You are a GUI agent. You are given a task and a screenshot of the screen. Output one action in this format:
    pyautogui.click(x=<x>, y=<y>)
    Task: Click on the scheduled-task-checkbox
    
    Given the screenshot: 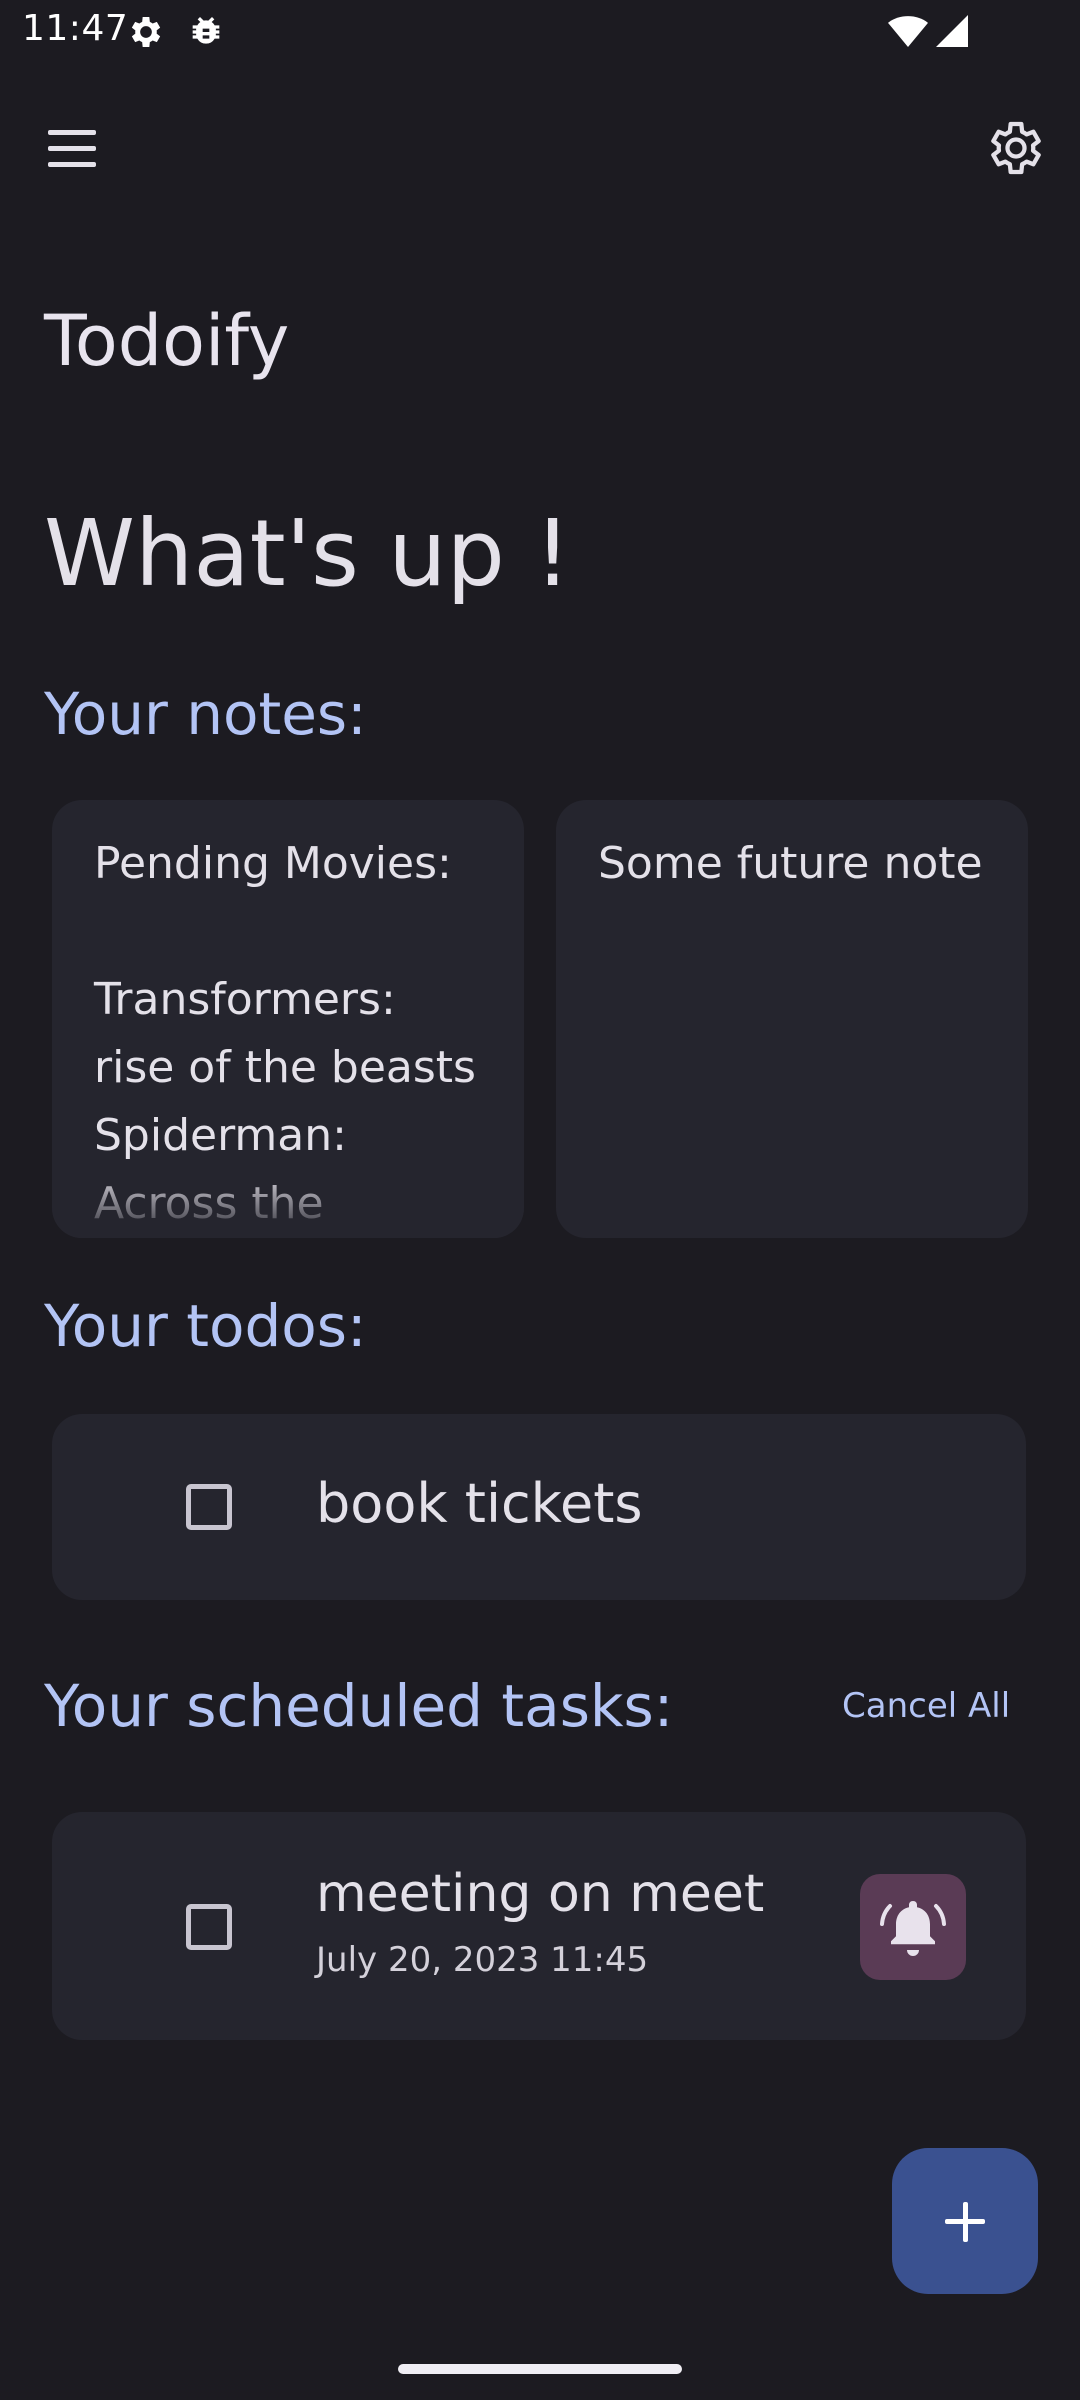 What is the action you would take?
    pyautogui.click(x=209, y=1927)
    